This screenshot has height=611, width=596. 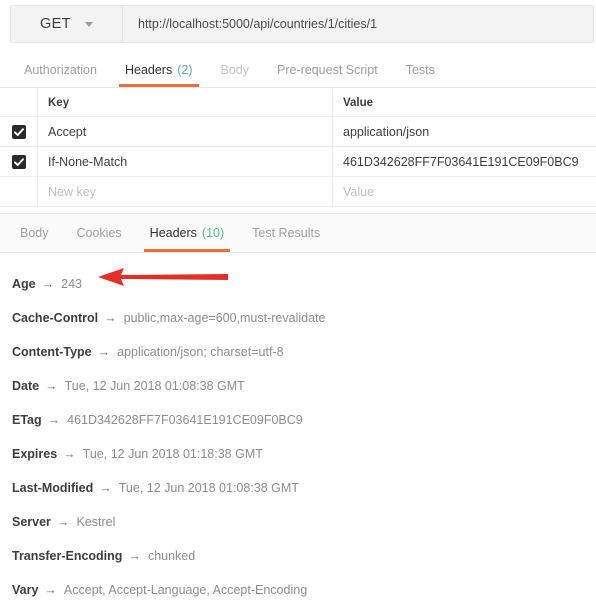 I want to click on tab-request-headers: Headers (2), so click(x=159, y=69).